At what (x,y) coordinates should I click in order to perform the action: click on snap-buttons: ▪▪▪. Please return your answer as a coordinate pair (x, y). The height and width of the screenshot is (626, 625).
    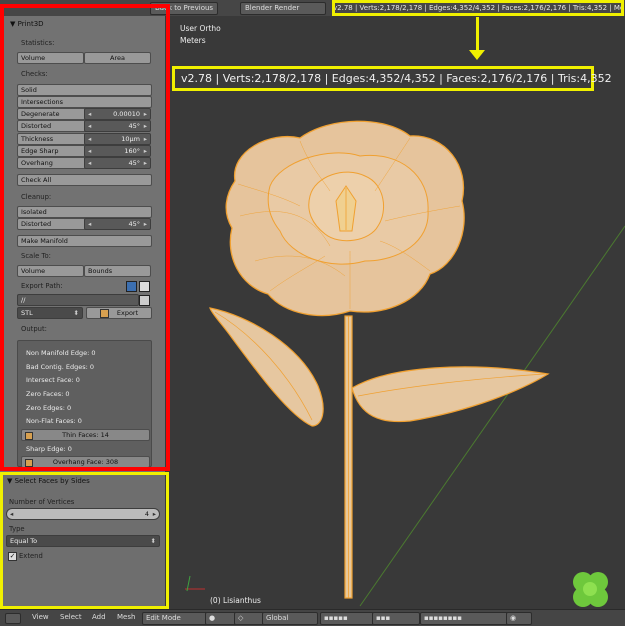
    Looking at the image, I should click on (396, 618).